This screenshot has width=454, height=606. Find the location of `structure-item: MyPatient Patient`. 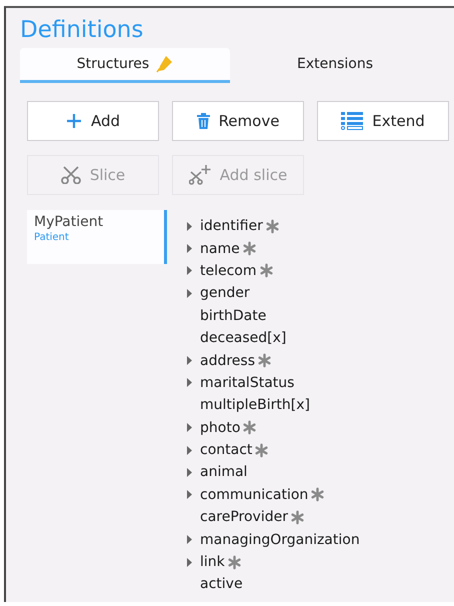

structure-item: MyPatient Patient is located at coordinates (97, 237).